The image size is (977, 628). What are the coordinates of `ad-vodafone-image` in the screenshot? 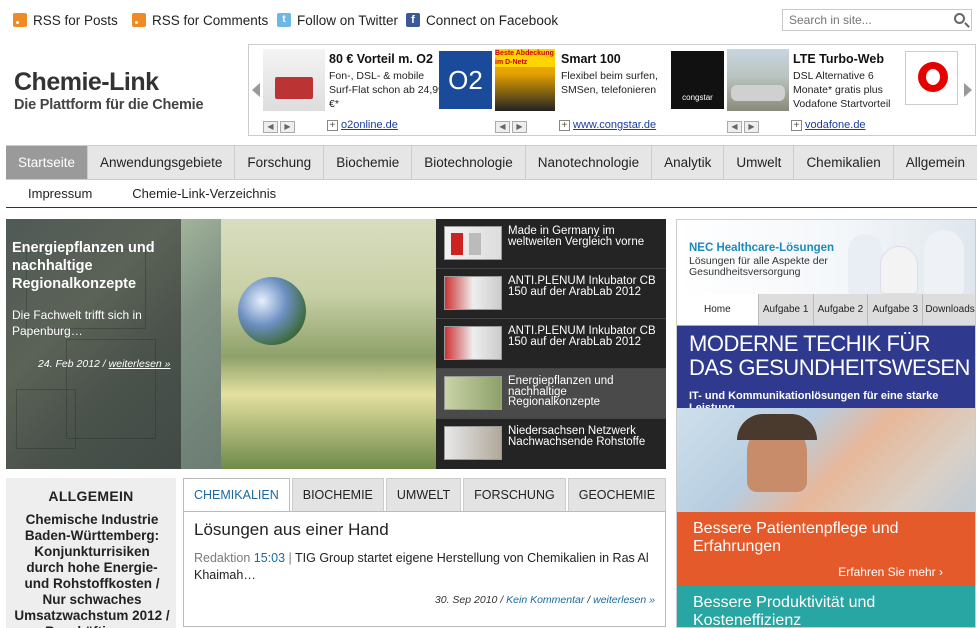 It's located at (758, 80).